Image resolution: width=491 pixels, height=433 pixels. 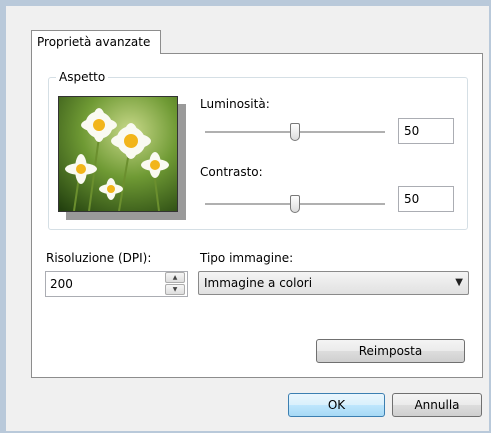 What do you see at coordinates (99, 258) in the screenshot?
I see `resolution-label: Risoluzione (DPI):` at bounding box center [99, 258].